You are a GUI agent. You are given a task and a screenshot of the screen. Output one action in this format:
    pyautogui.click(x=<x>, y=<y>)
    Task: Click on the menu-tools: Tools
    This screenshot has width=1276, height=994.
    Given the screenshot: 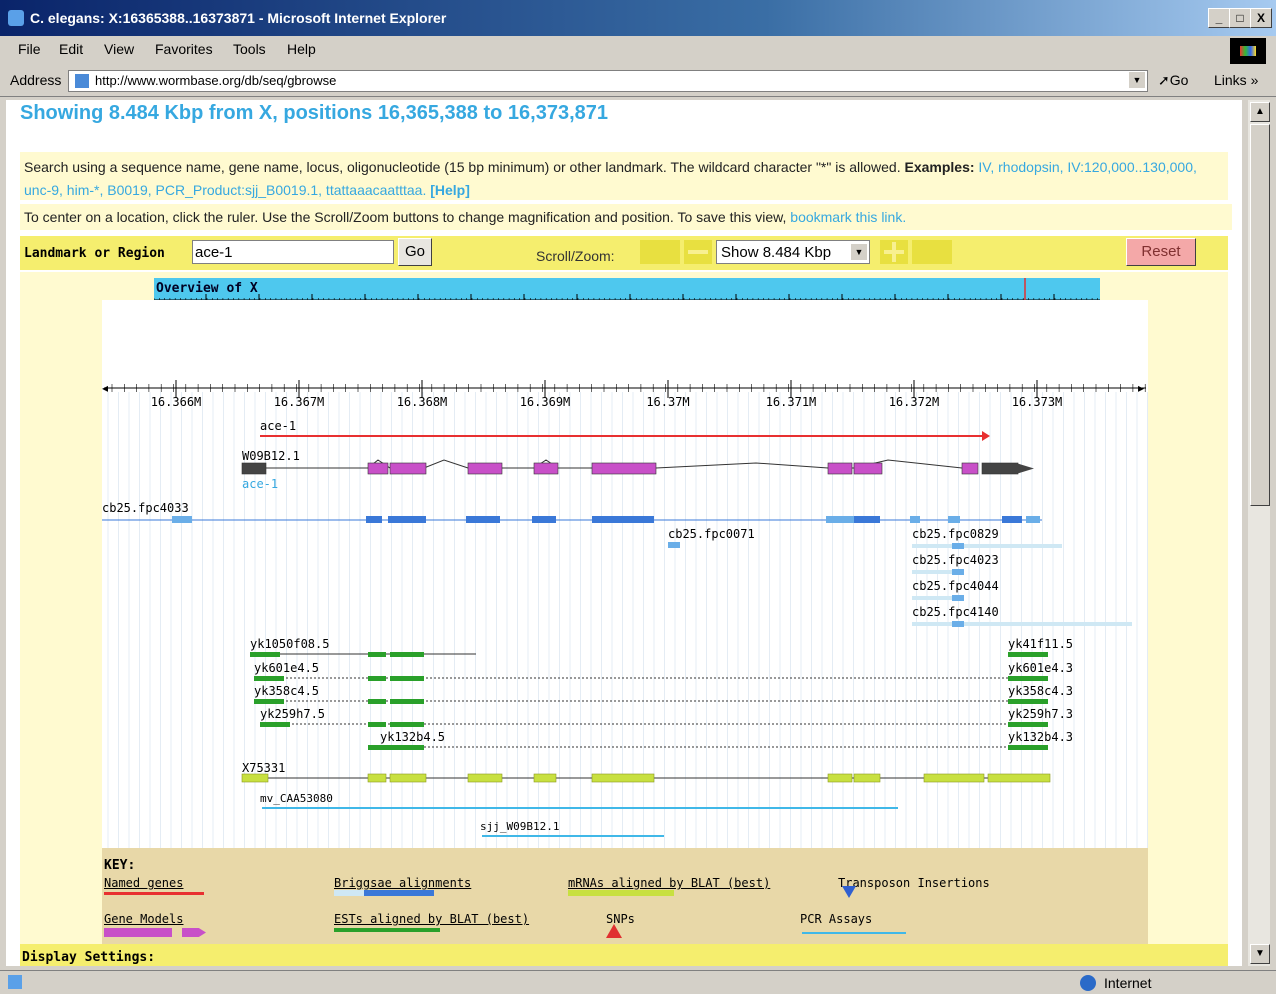 What is the action you would take?
    pyautogui.click(x=249, y=49)
    